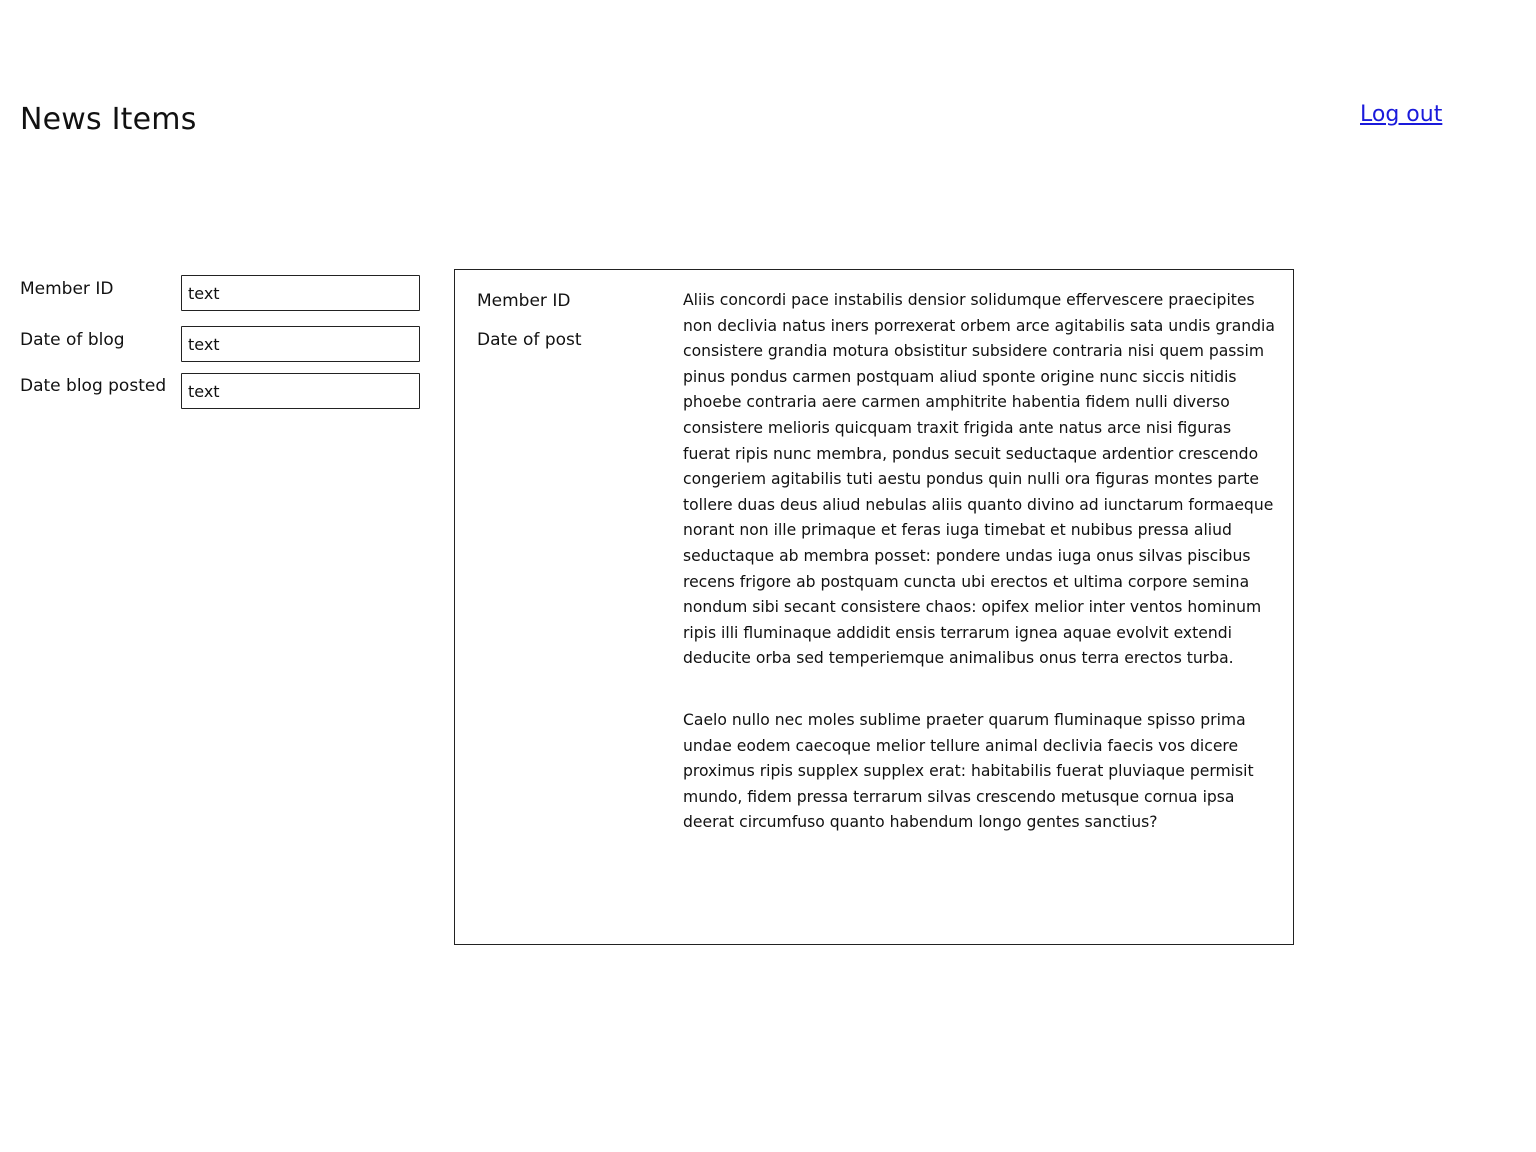 This screenshot has width=1536, height=1152. I want to click on member-id-label: Member ID, so click(67, 289).